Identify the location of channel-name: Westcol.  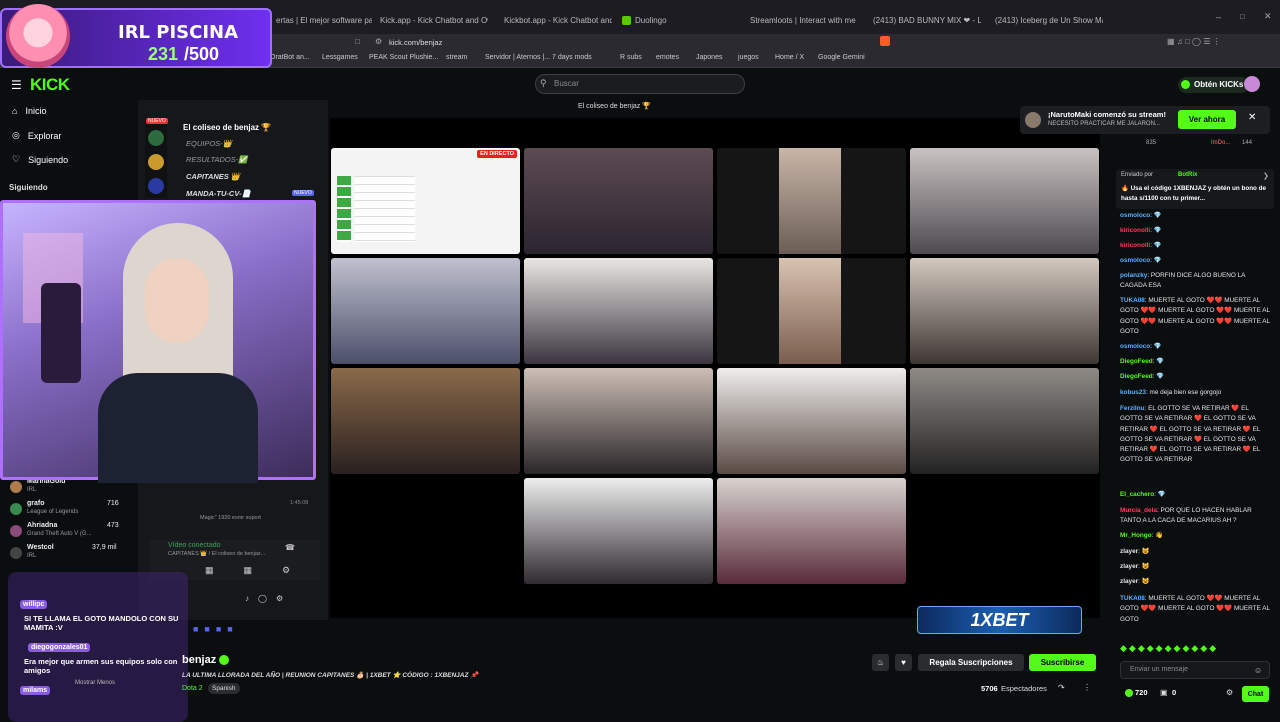
(40, 547).